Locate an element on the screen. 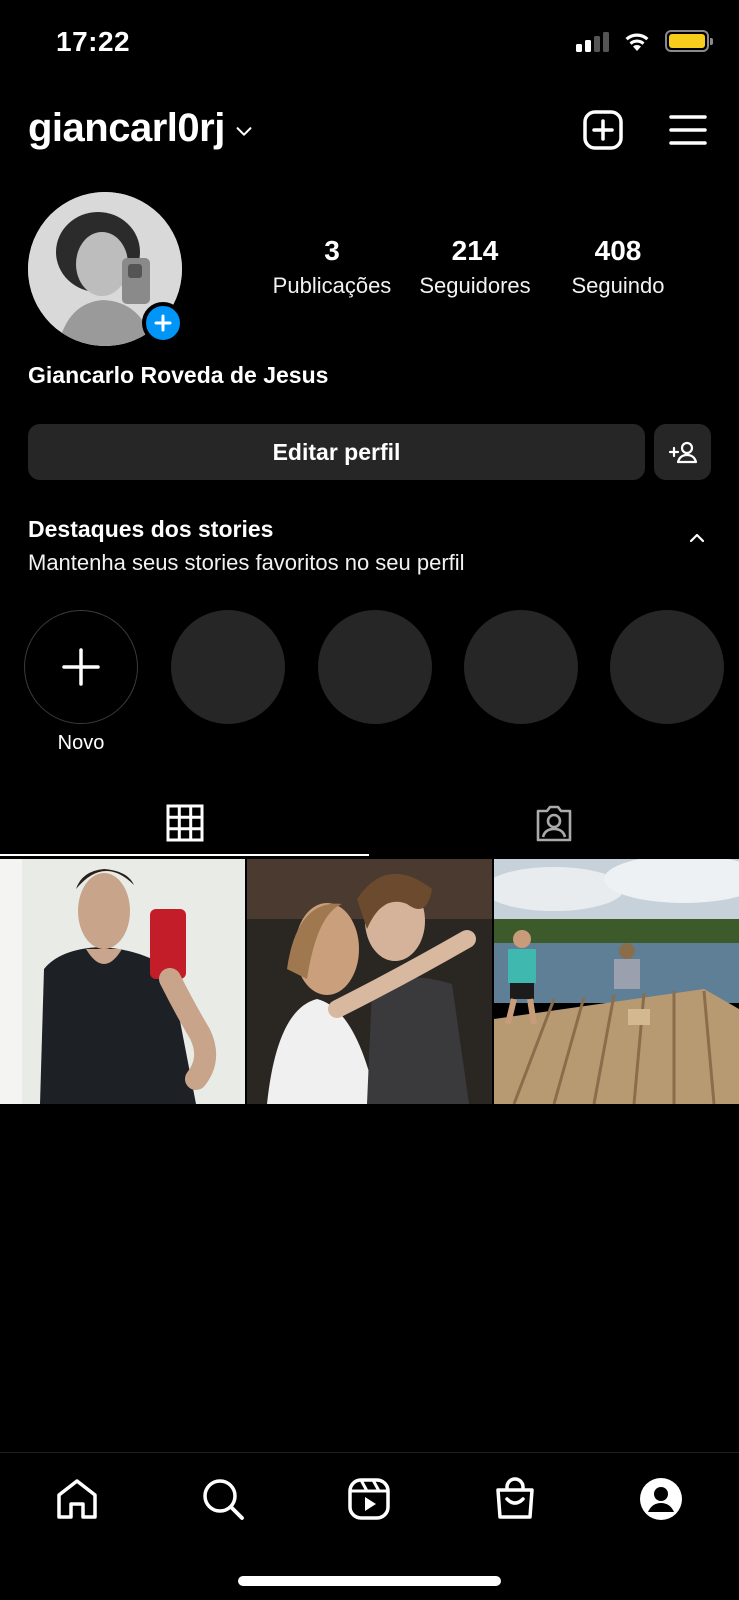 The image size is (739, 1600). nav-reels is located at coordinates (369, 1499).